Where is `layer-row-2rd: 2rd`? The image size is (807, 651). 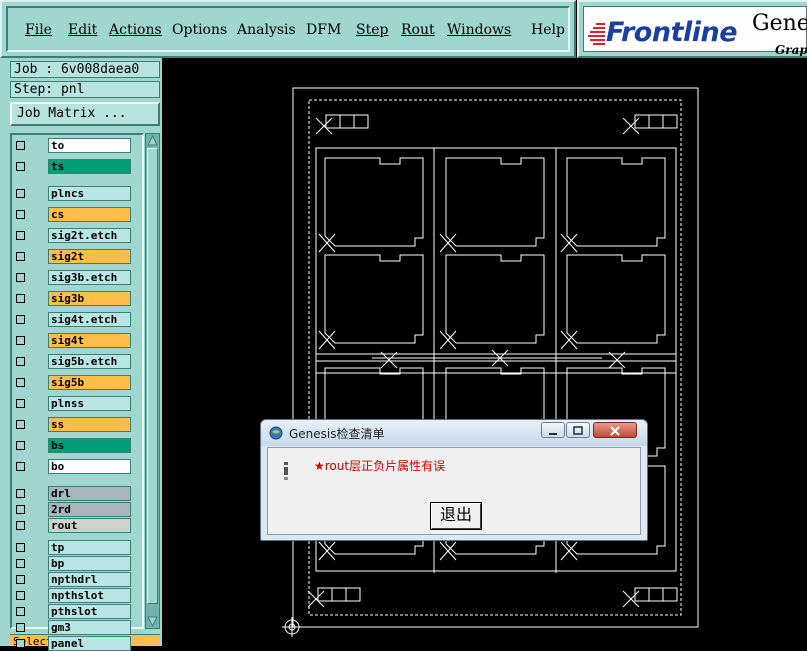 layer-row-2rd: 2rd is located at coordinates (73, 509).